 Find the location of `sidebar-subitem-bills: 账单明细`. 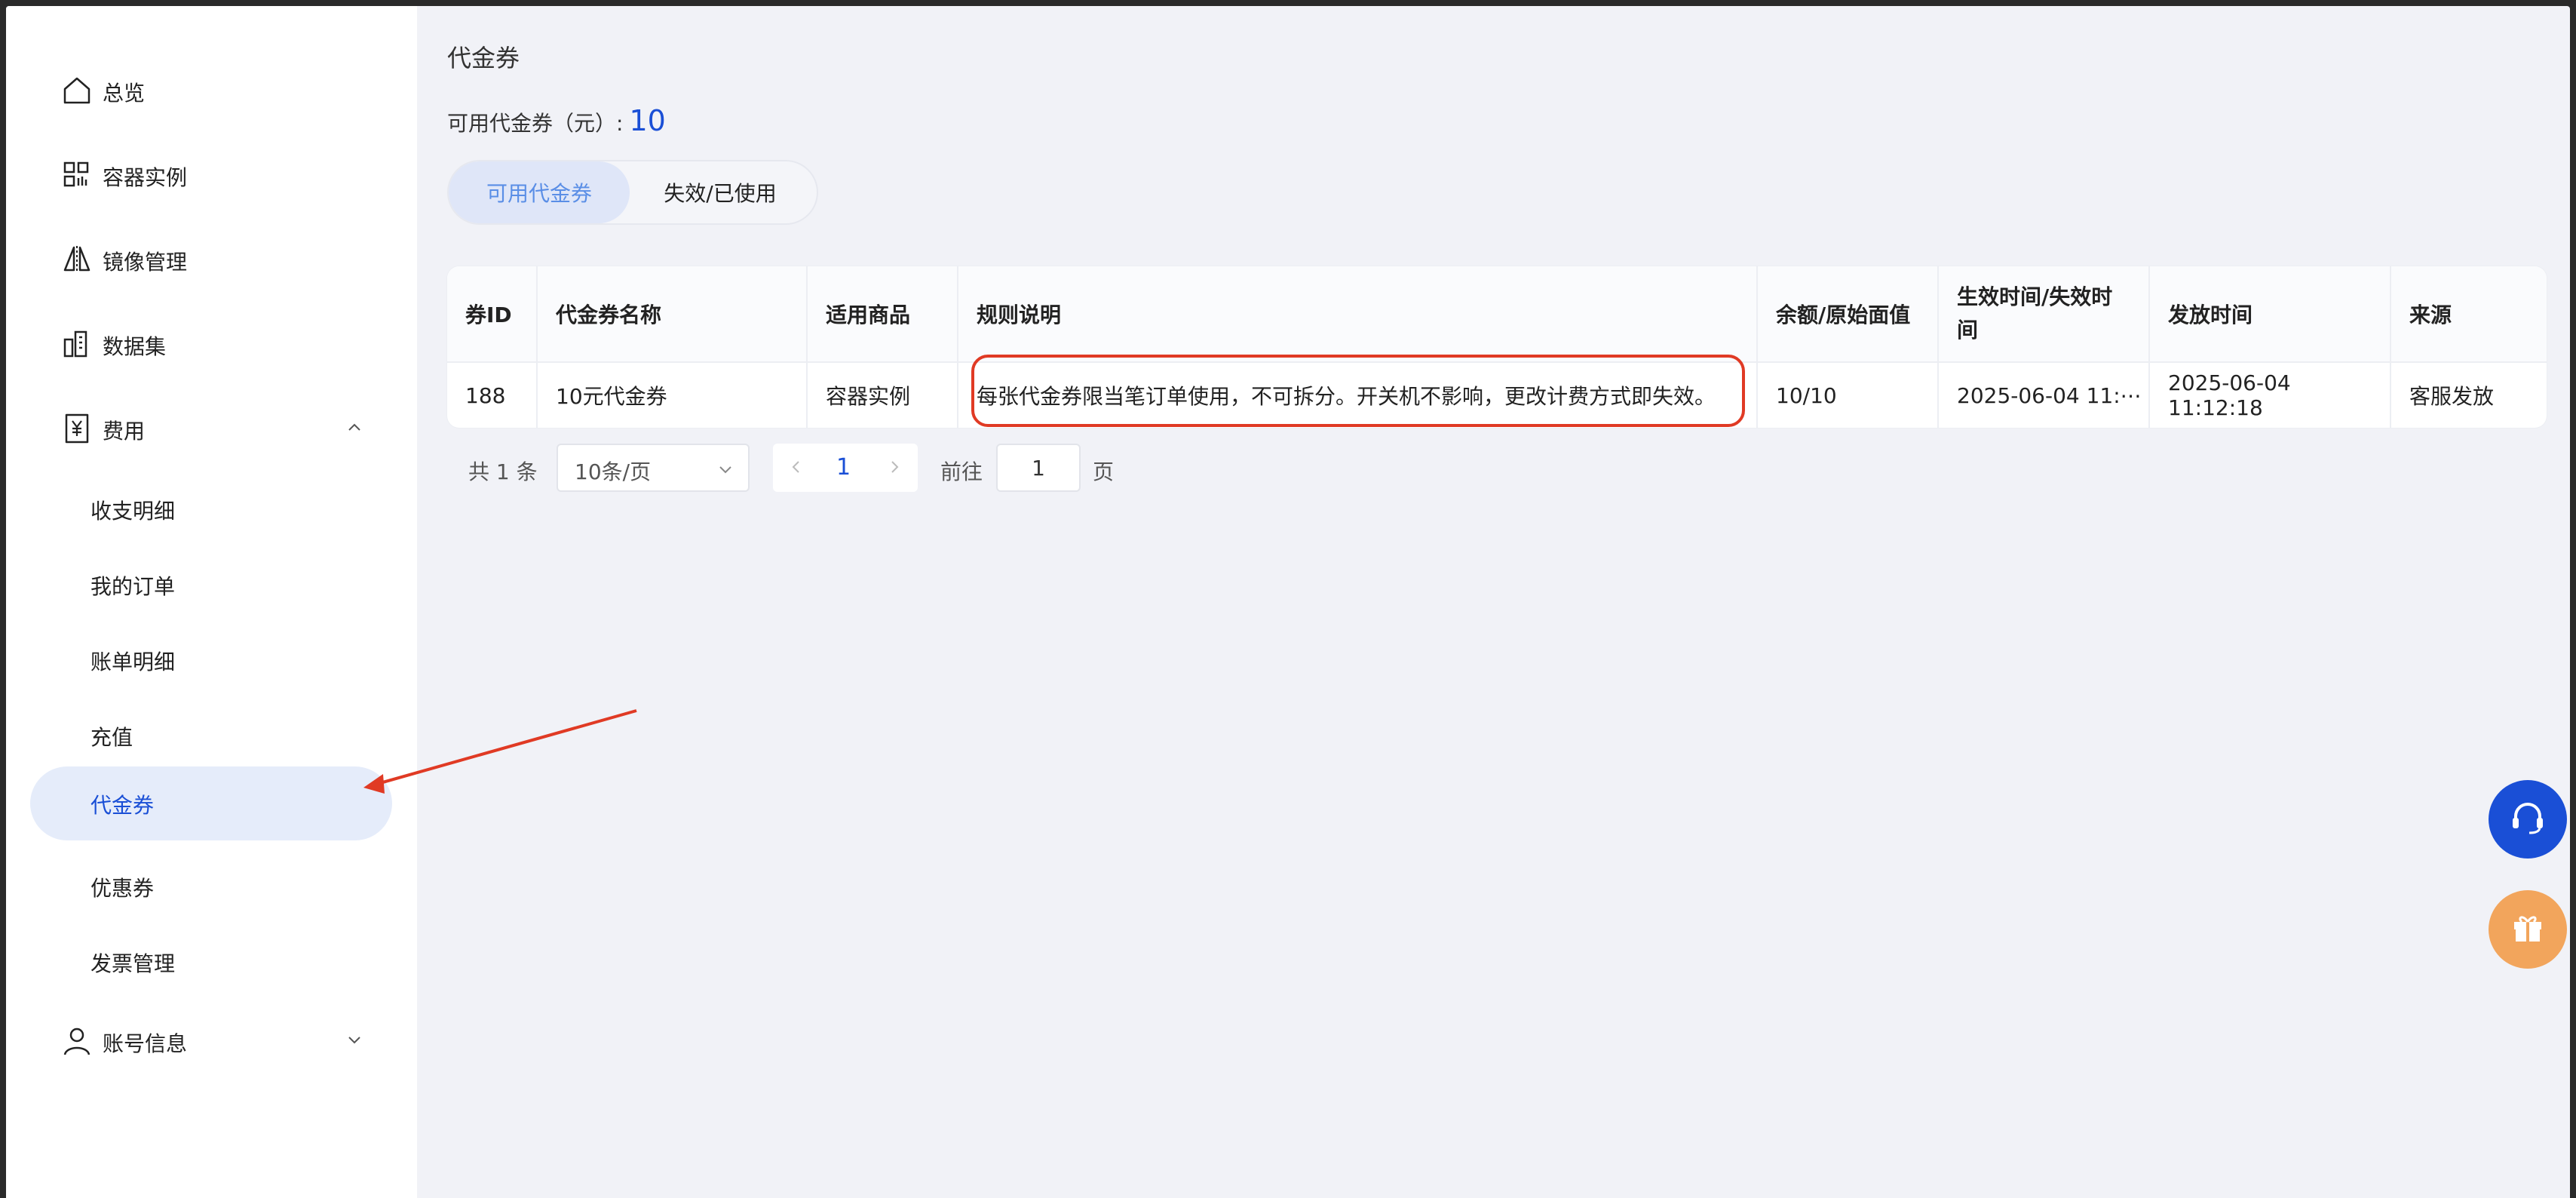

sidebar-subitem-bills: 账单明细 is located at coordinates (211, 660).